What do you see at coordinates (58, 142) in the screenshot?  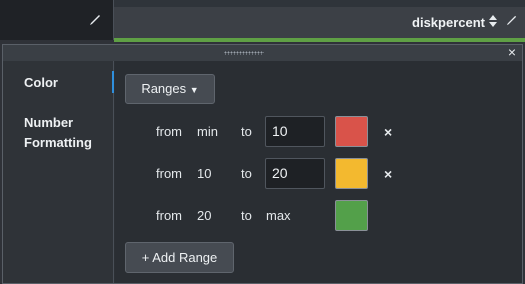 I see `sidebar-item-label: Formatting` at bounding box center [58, 142].